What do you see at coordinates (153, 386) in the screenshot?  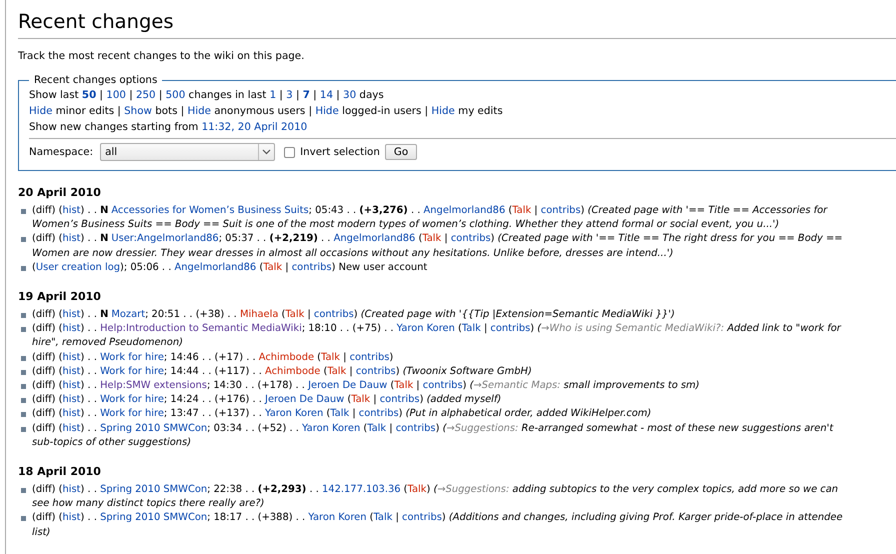 I see `visited-link: Help:SMW extensions` at bounding box center [153, 386].